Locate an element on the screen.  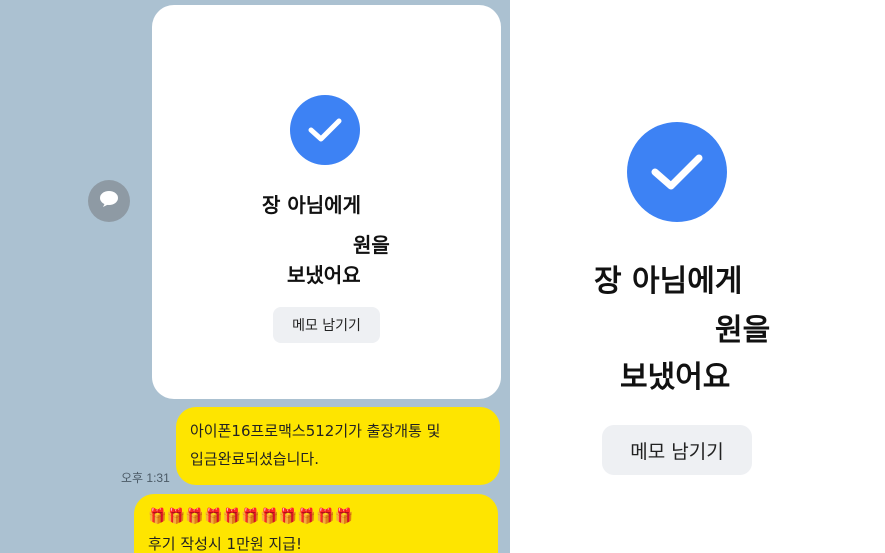
share-button is located at coordinates (109, 201).